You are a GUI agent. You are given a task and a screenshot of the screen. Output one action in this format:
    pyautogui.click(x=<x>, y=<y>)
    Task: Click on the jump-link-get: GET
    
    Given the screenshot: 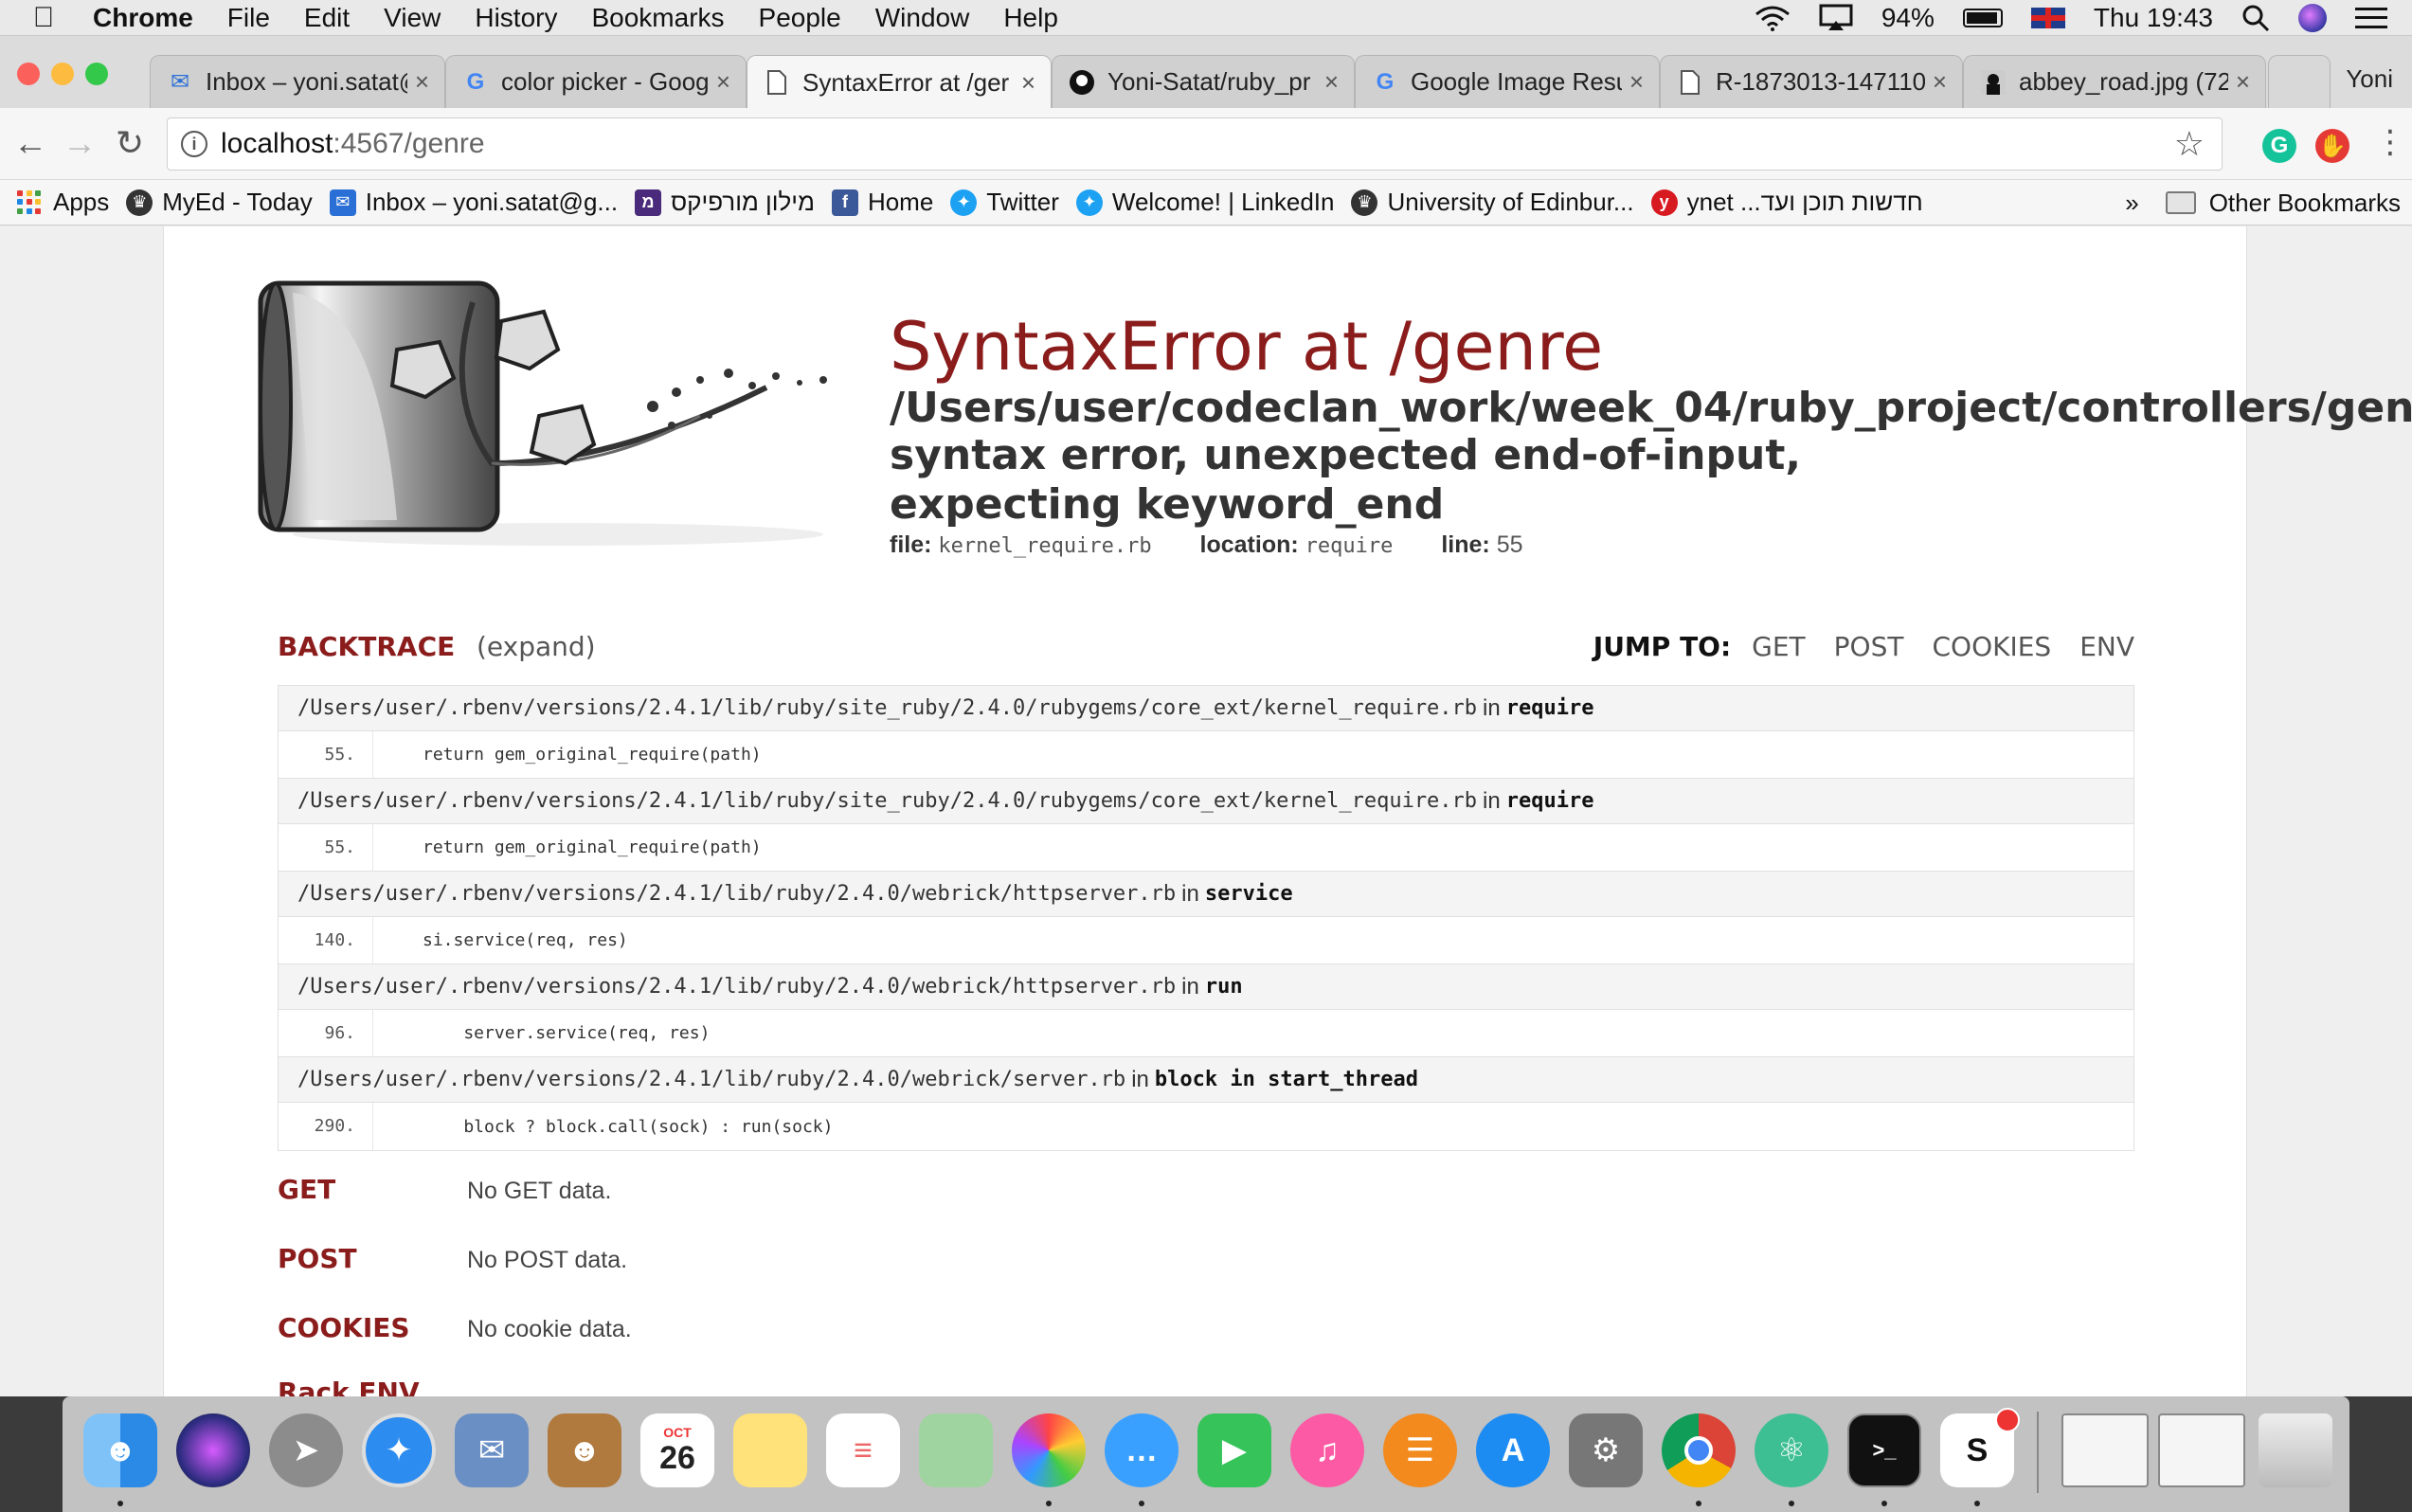 What is the action you would take?
    pyautogui.click(x=1779, y=646)
    